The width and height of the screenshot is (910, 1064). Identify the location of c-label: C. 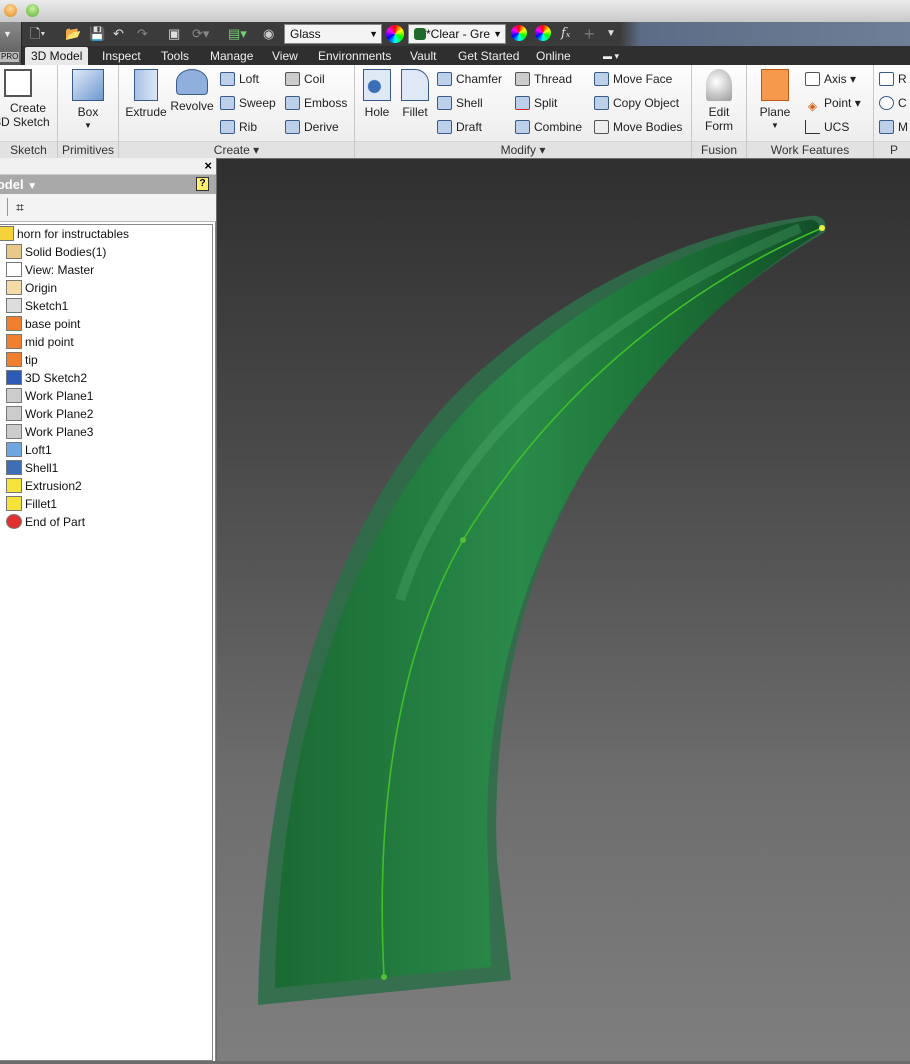
(902, 103).